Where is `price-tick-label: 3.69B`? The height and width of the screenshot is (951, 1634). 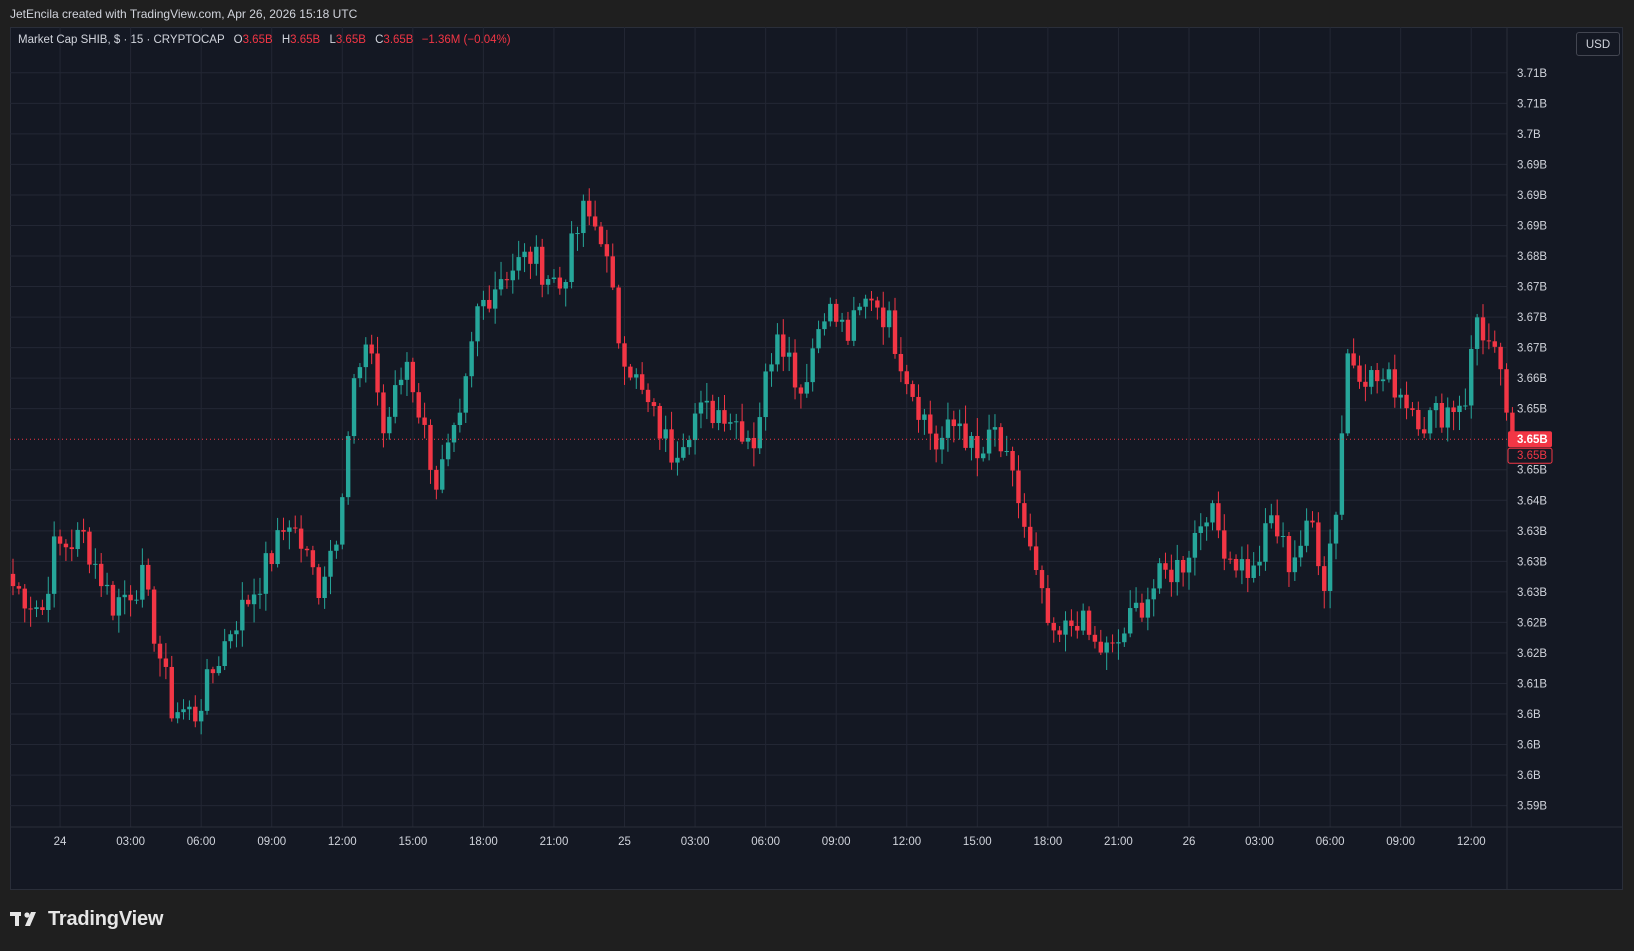
price-tick-label: 3.69B is located at coordinates (1532, 196).